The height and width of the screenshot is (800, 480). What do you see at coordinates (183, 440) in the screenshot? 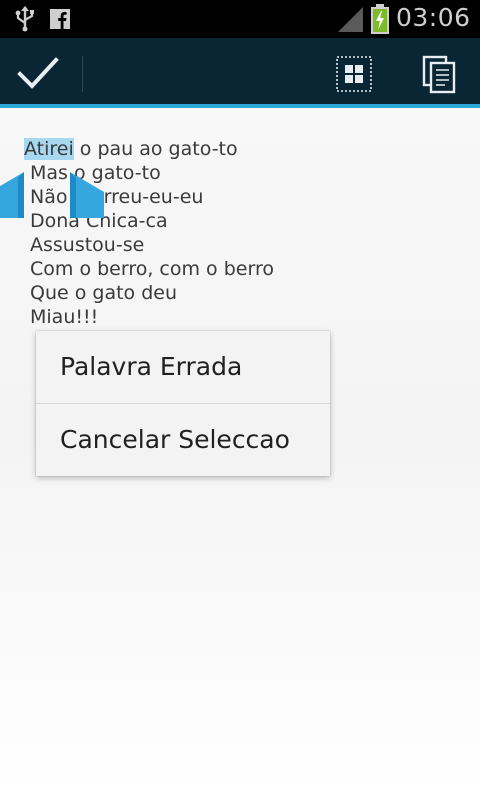
I see `menu-item-cancel-selection: Cancelar Seleccao` at bounding box center [183, 440].